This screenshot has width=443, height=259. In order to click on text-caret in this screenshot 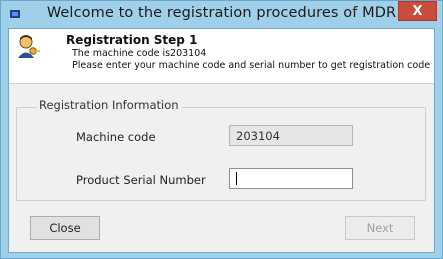, I will do `click(236, 178)`.